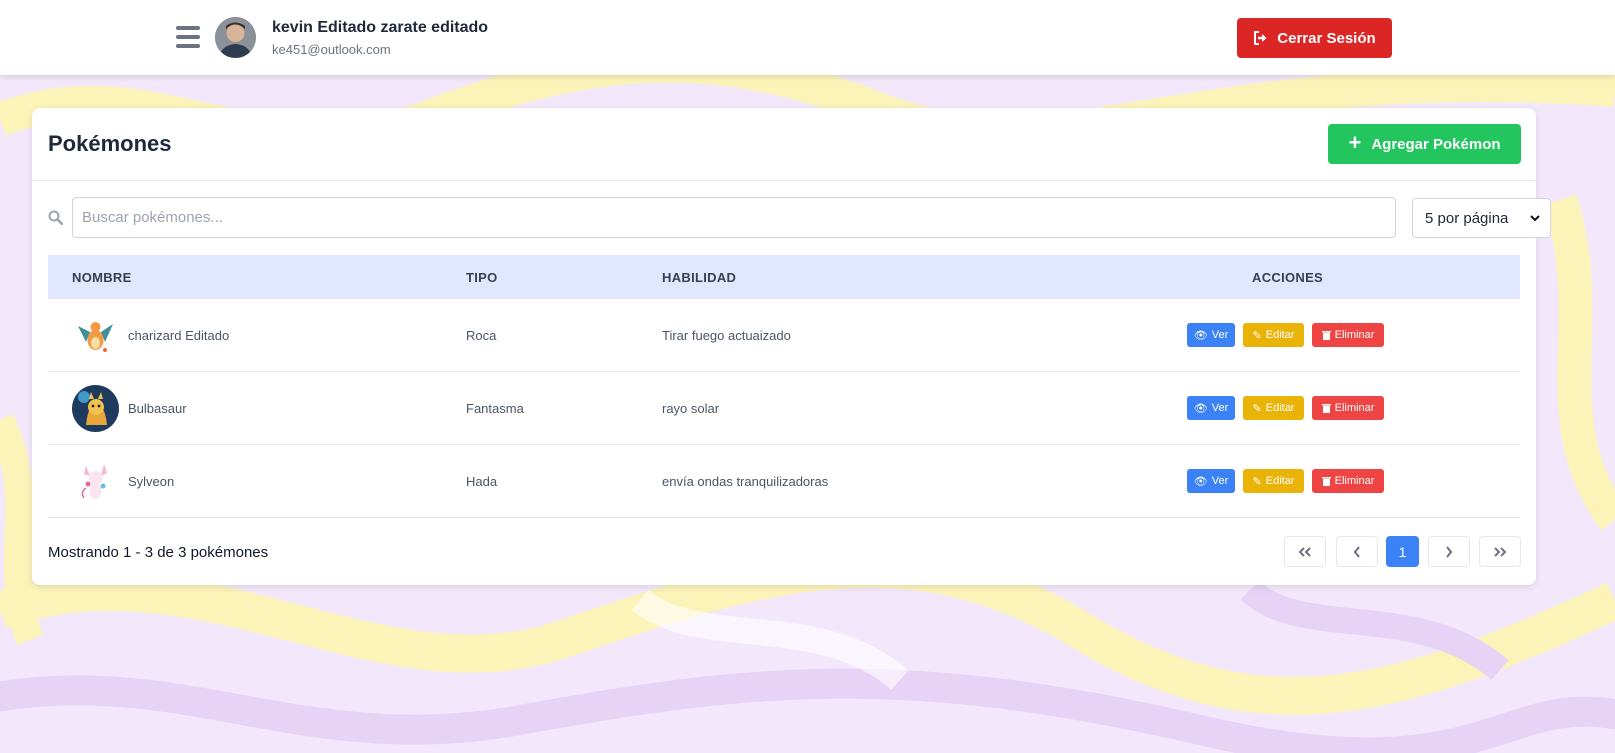  I want to click on first-page-button, so click(1305, 551).